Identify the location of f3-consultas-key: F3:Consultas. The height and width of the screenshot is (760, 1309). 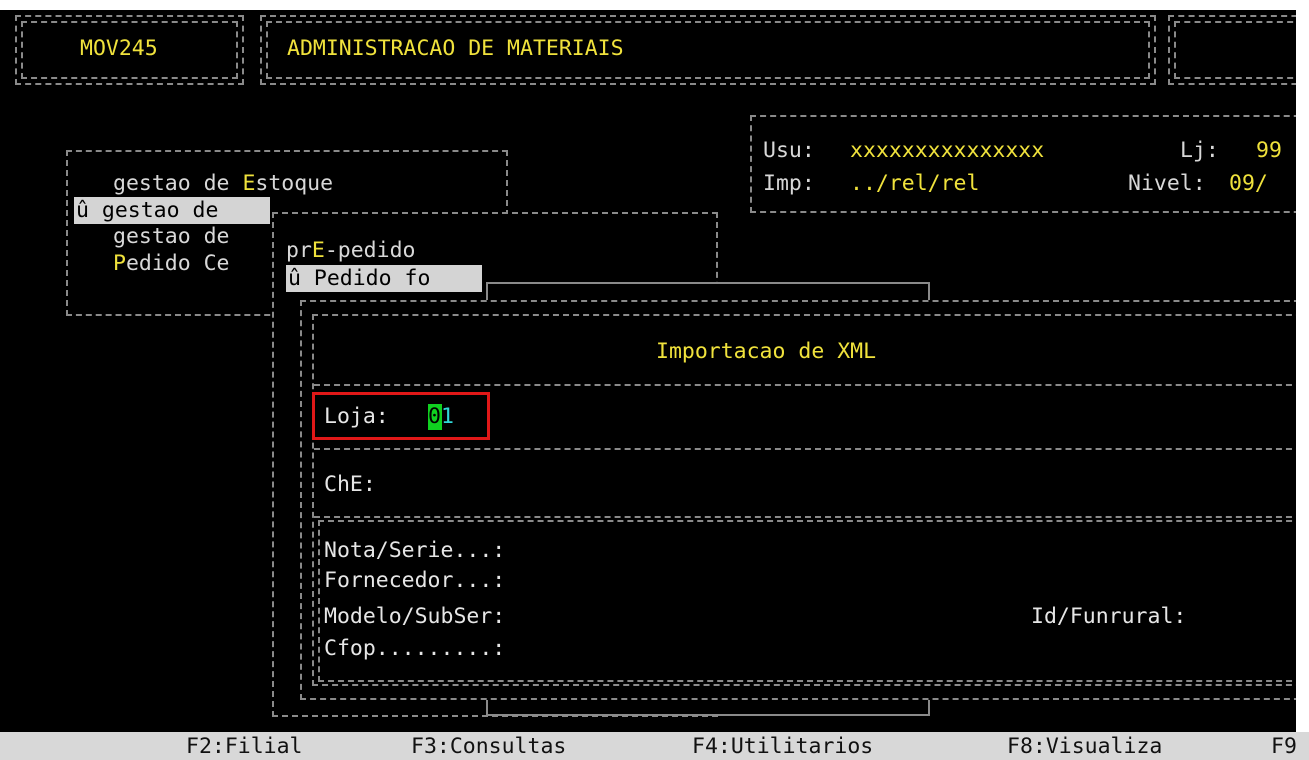
(488, 747).